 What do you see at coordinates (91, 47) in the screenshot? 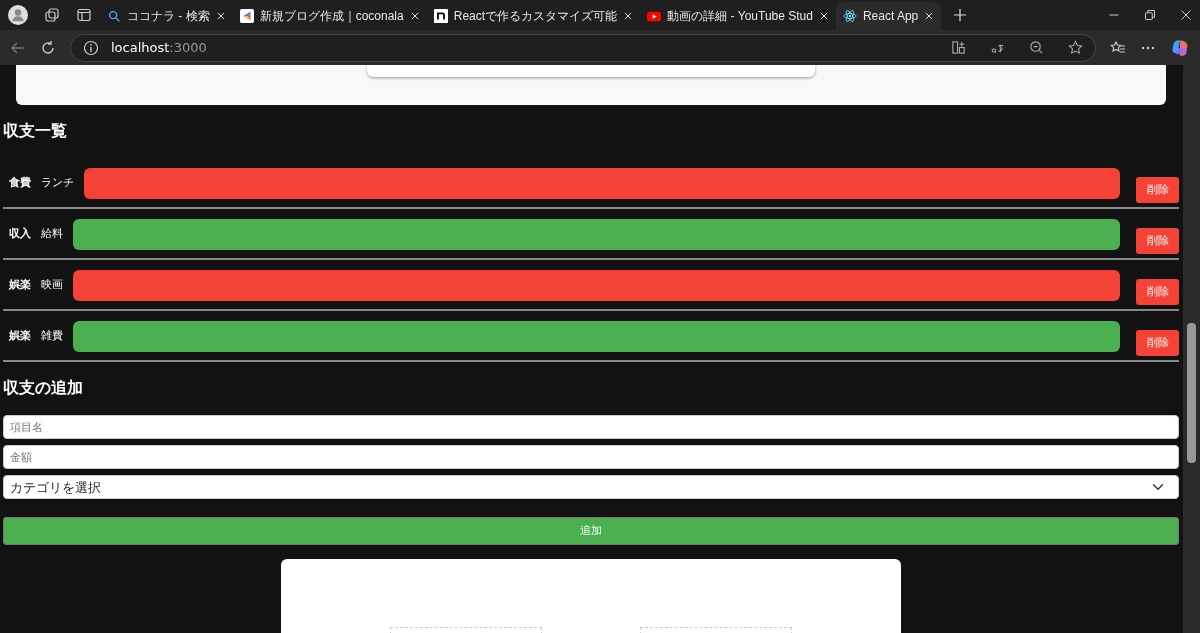
I see `info-icon` at bounding box center [91, 47].